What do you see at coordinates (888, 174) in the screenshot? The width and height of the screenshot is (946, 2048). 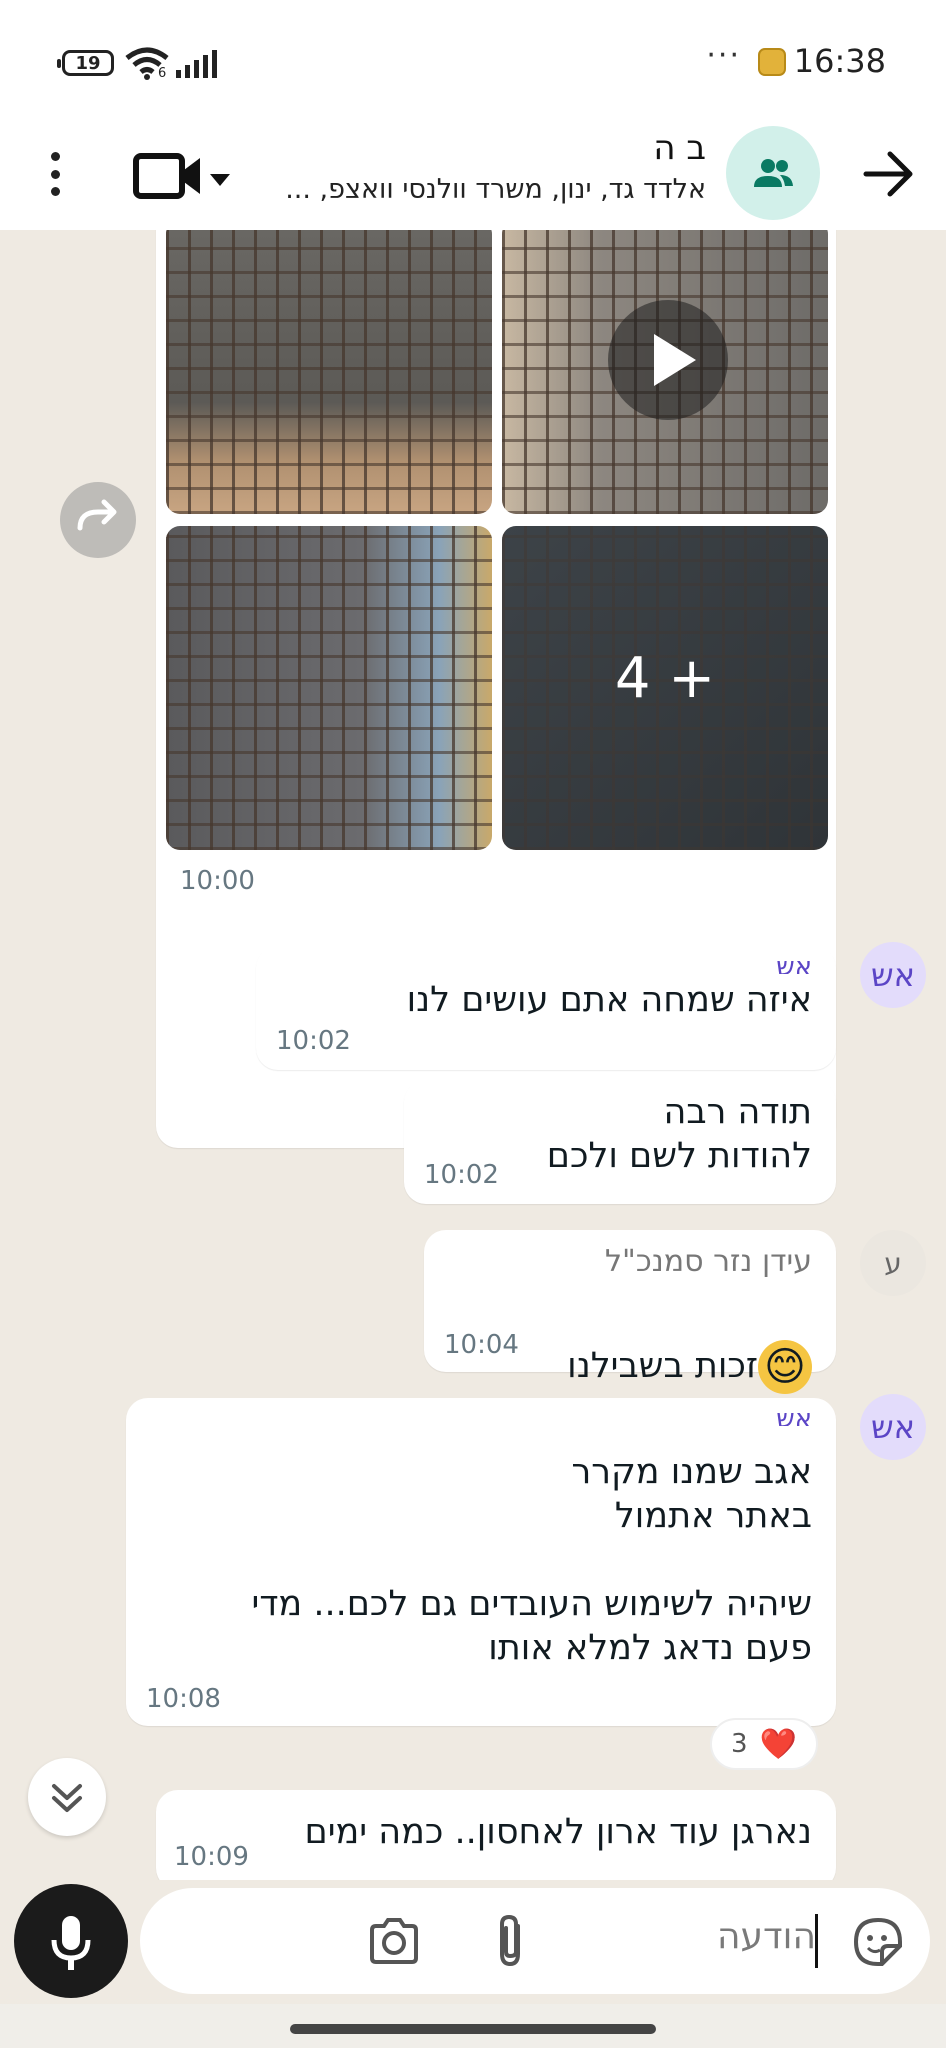 I see `back-arrow-icon` at bounding box center [888, 174].